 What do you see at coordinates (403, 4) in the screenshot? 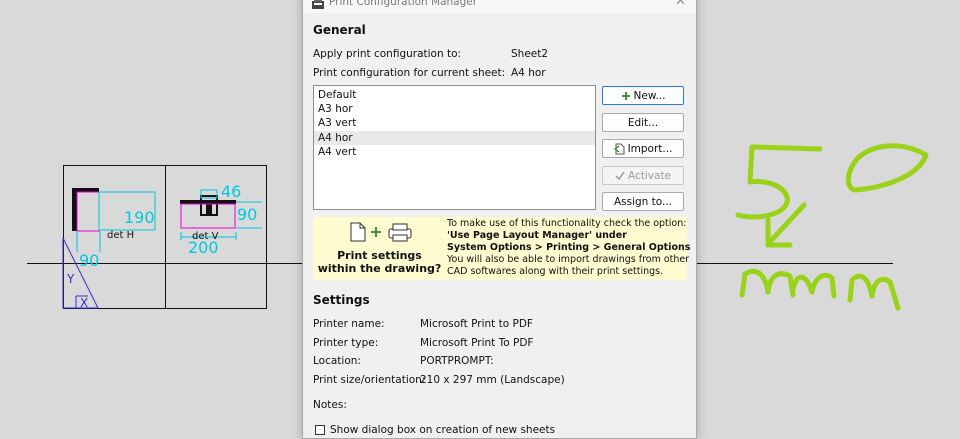
I see `dialog-title: Print Configuration Manager` at bounding box center [403, 4].